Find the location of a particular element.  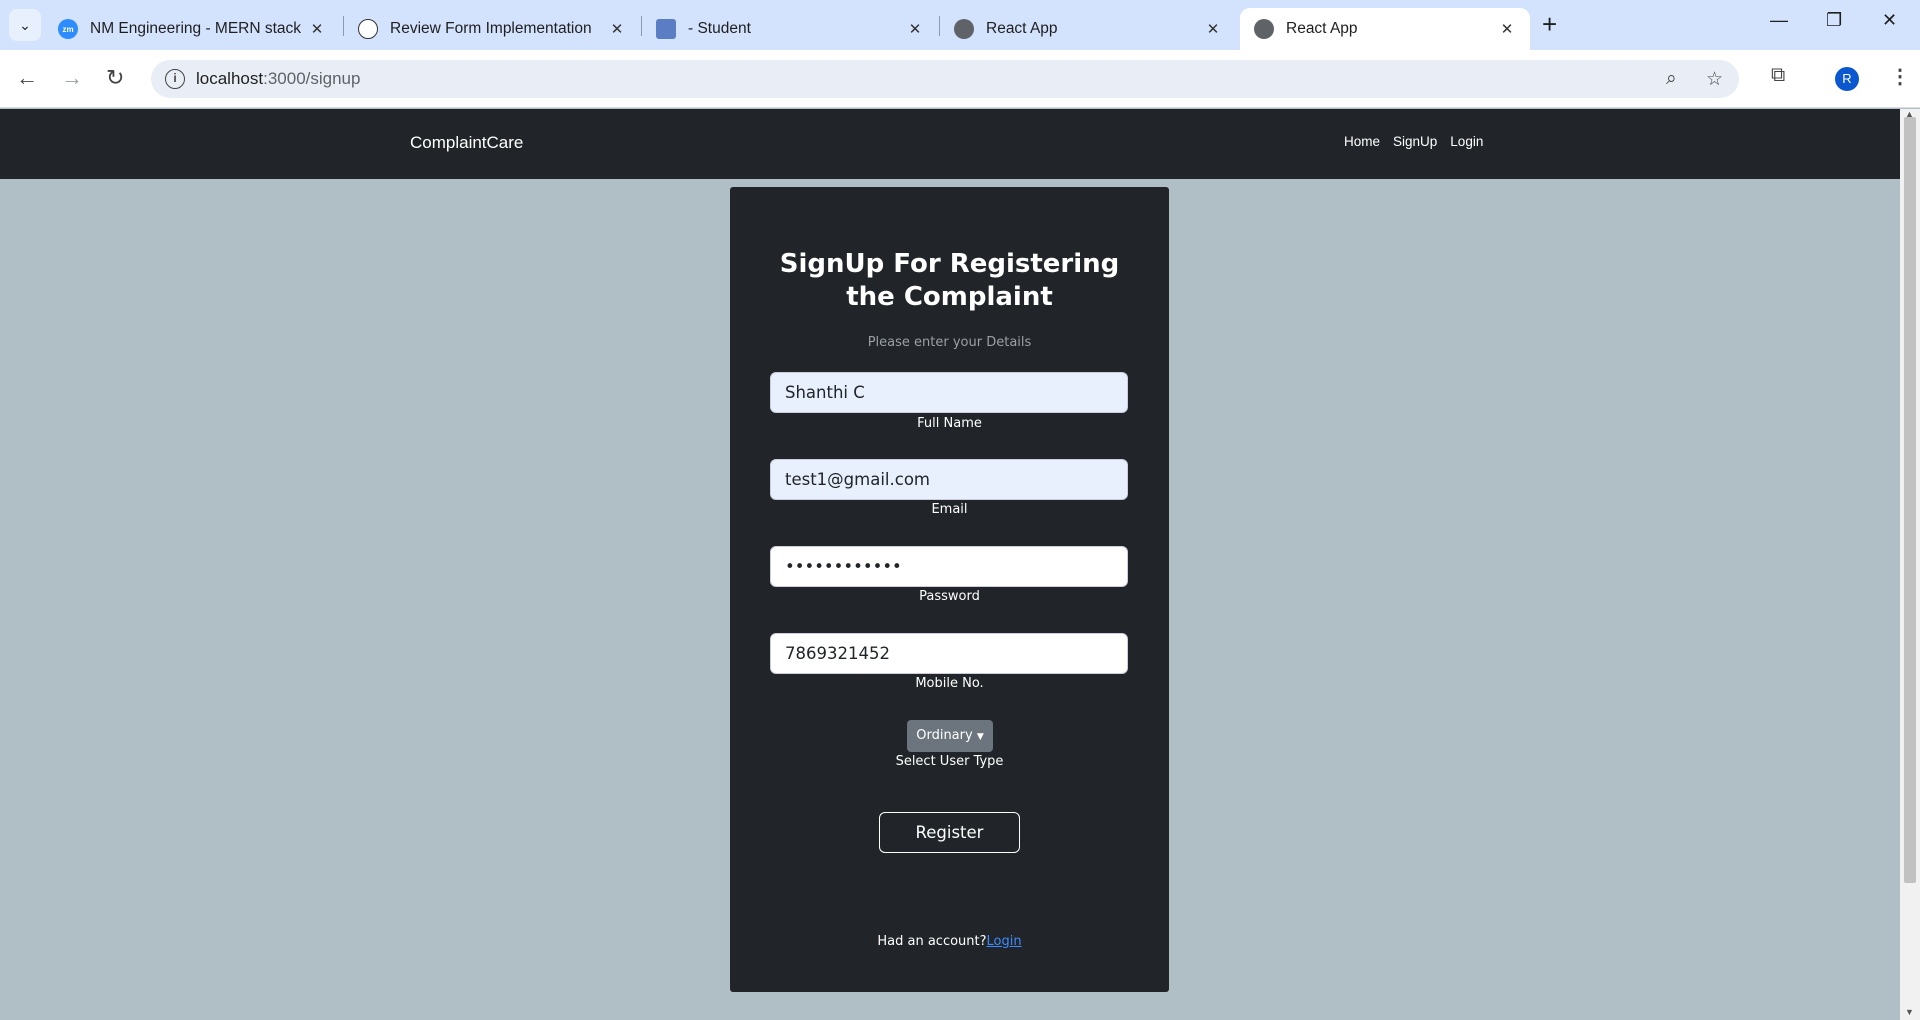

url-text: localhost:3000/signup is located at coordinates (278, 79).